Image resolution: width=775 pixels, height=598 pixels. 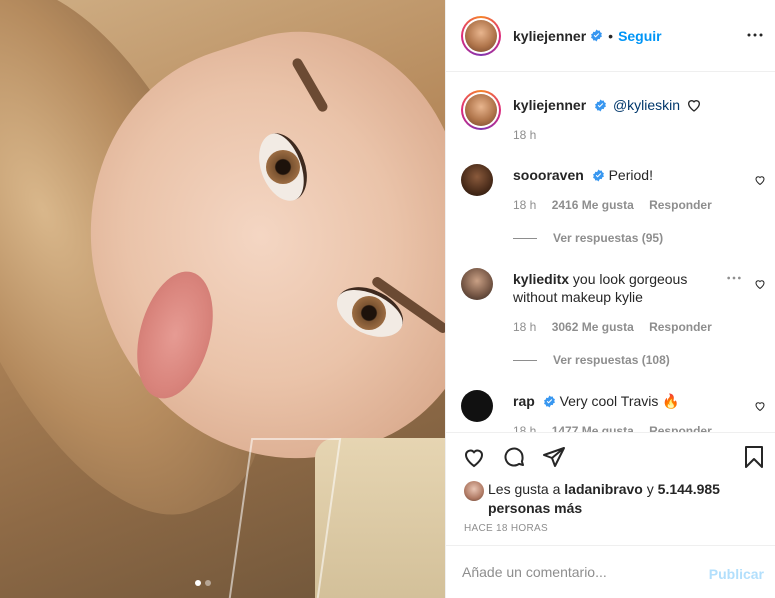 I want to click on comment-bubble-icon, so click(x=514, y=457).